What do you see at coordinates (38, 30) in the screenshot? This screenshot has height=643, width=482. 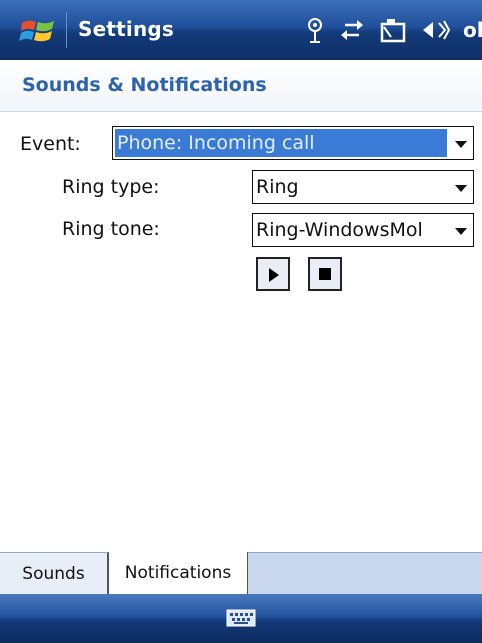 I see `windows-flag-icon` at bounding box center [38, 30].